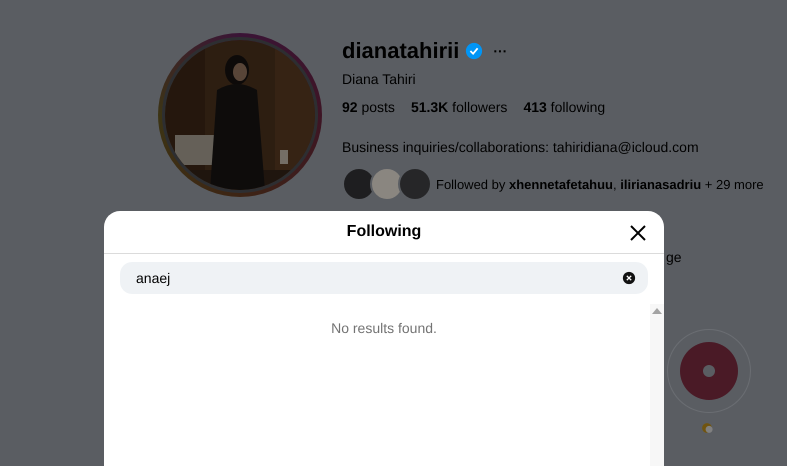 The width and height of the screenshot is (787, 466). Describe the element at coordinates (384, 329) in the screenshot. I see `no-results-message: No results found.` at that location.